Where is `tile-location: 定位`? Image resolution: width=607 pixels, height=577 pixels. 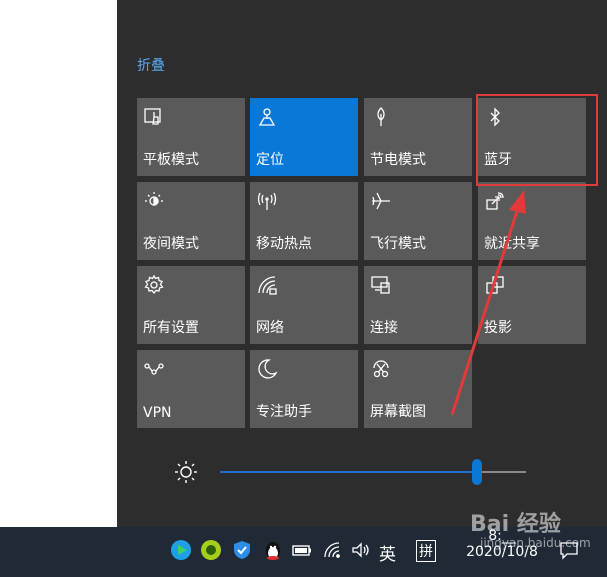
tile-location: 定位 is located at coordinates (304, 137).